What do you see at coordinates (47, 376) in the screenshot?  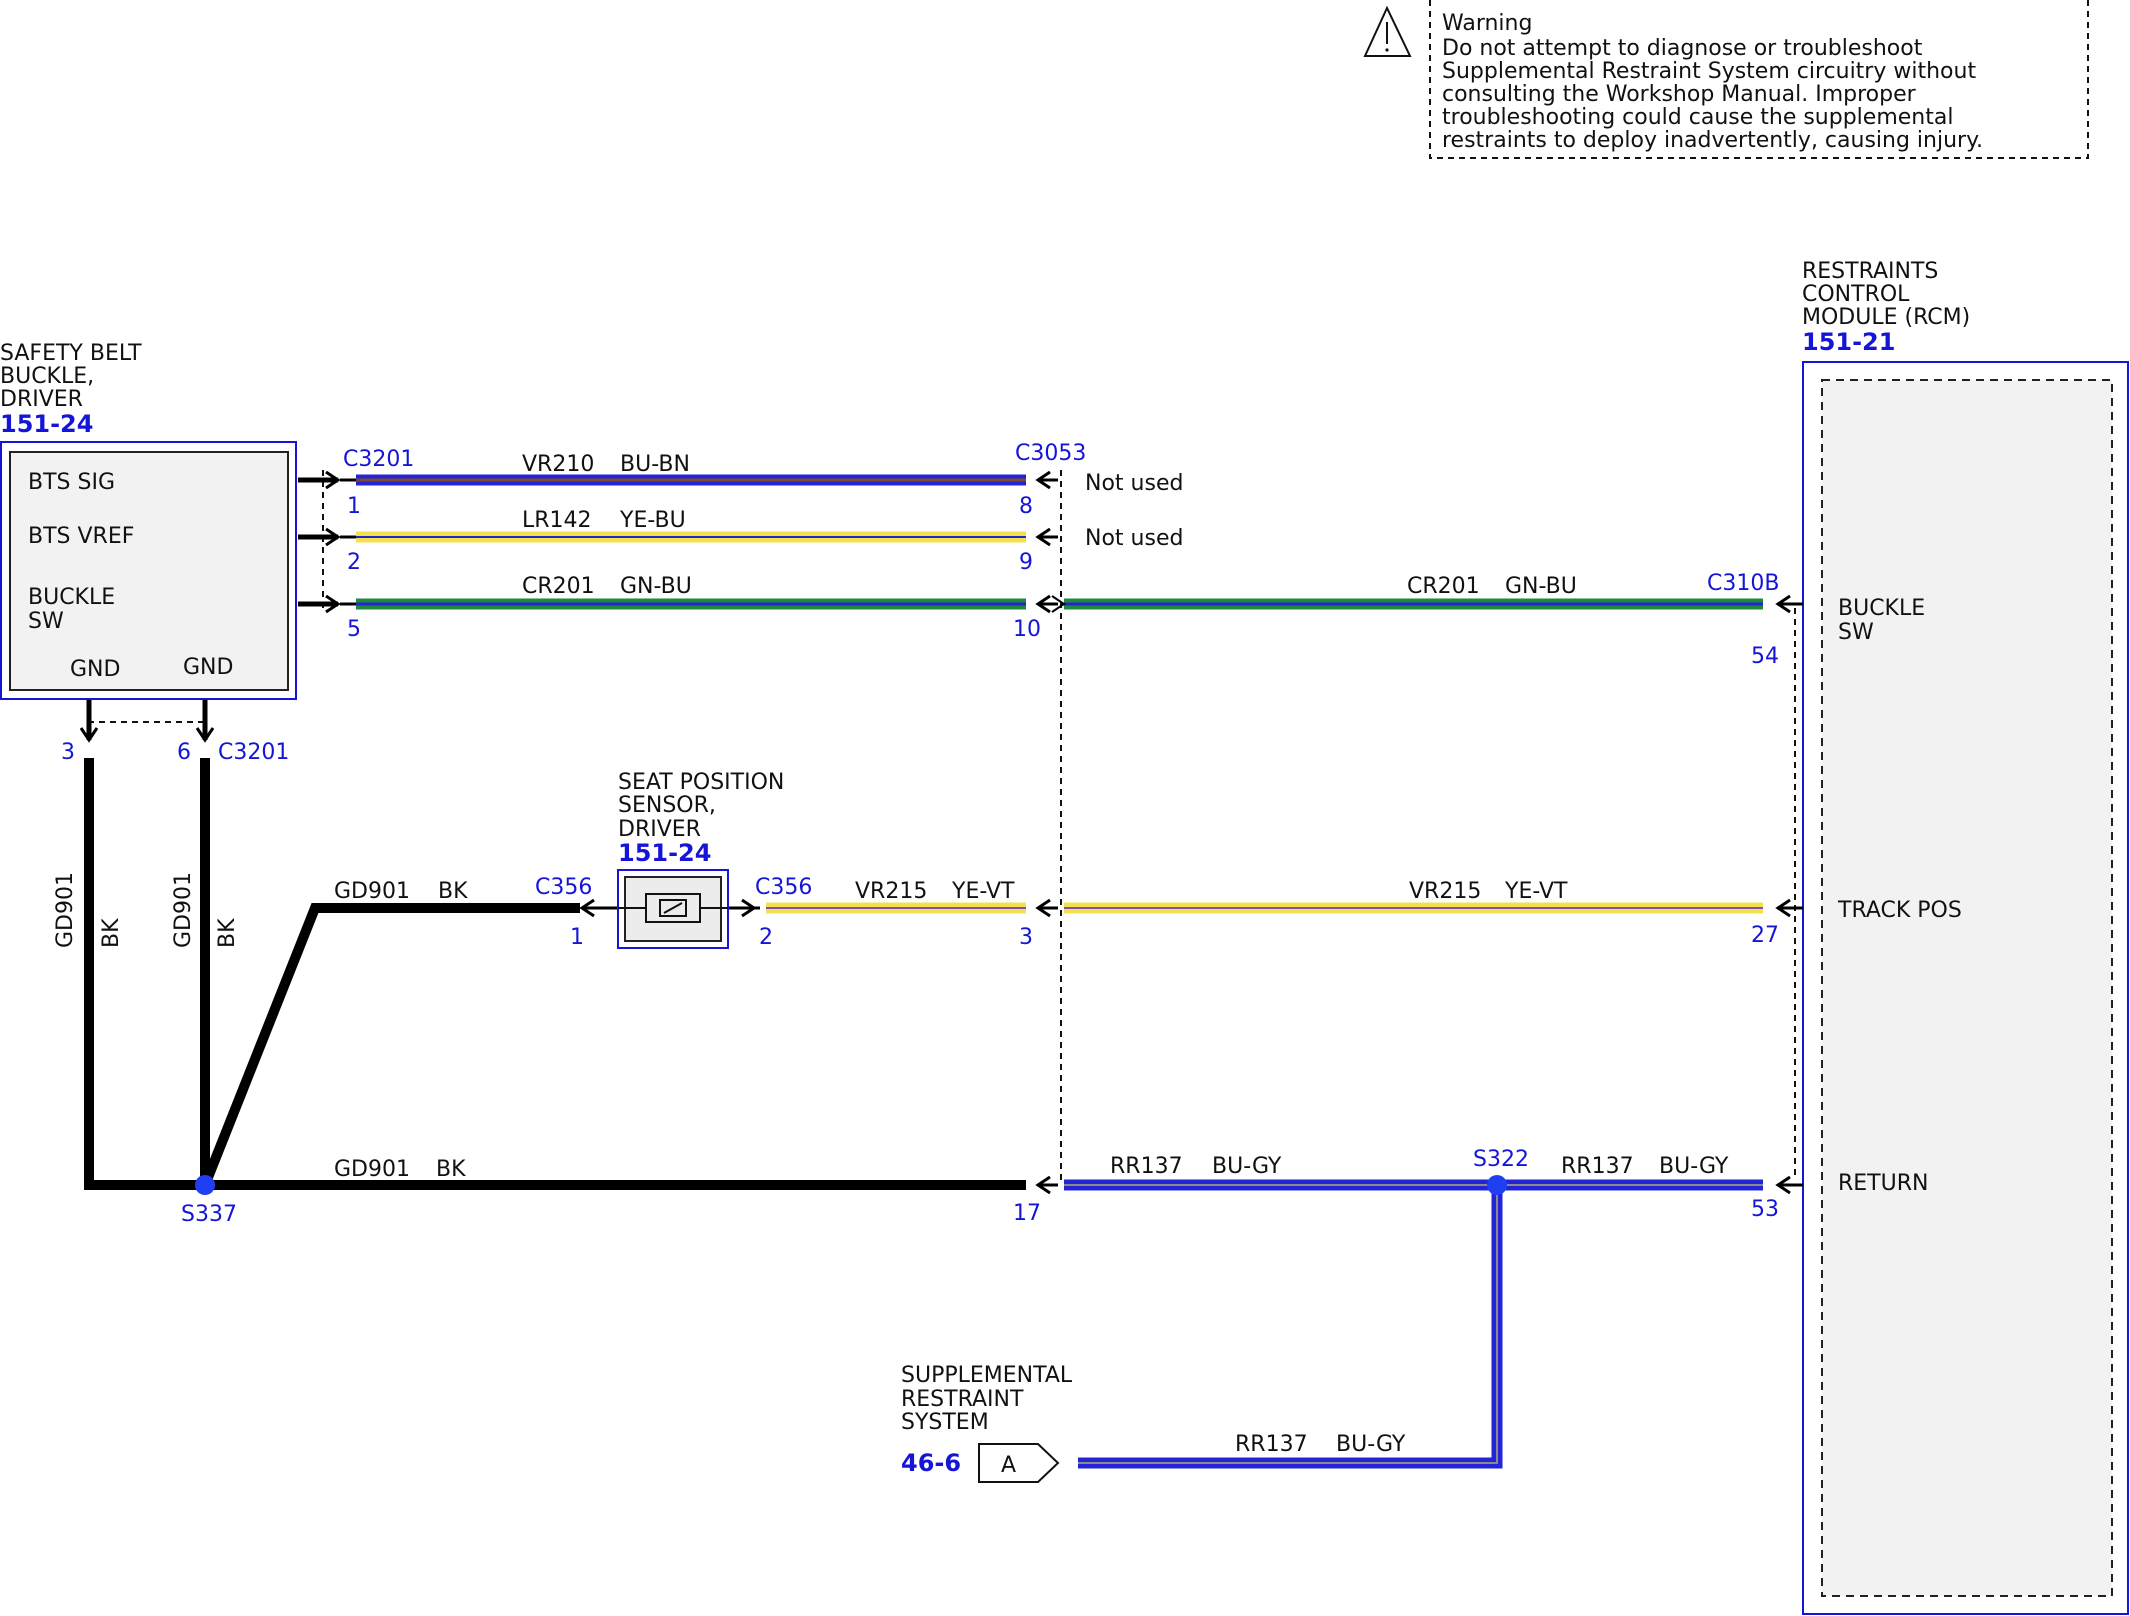 I see `buckle-title: BUCKLE,` at bounding box center [47, 376].